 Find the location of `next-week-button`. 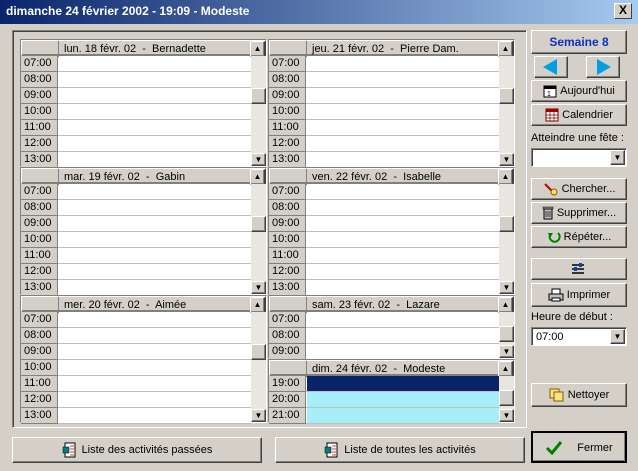

next-week-button is located at coordinates (603, 67).